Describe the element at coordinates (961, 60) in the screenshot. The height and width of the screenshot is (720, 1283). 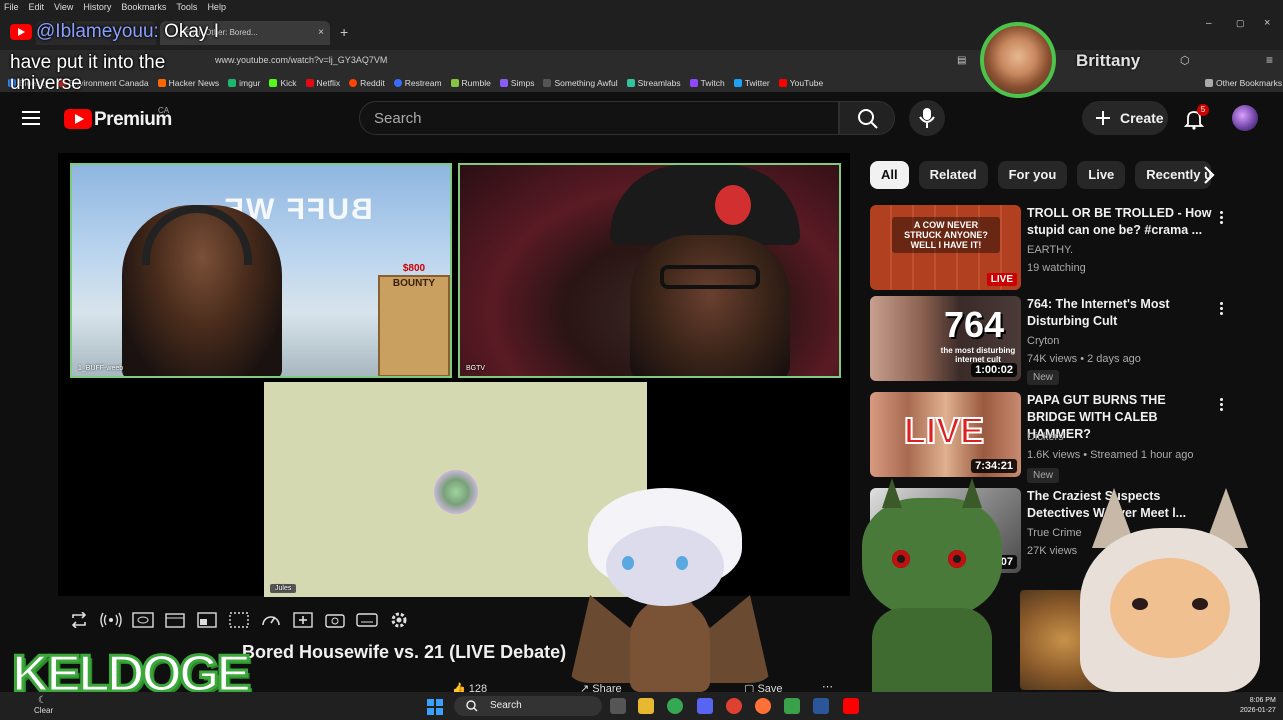
I see `reader-icon: ▤` at that location.